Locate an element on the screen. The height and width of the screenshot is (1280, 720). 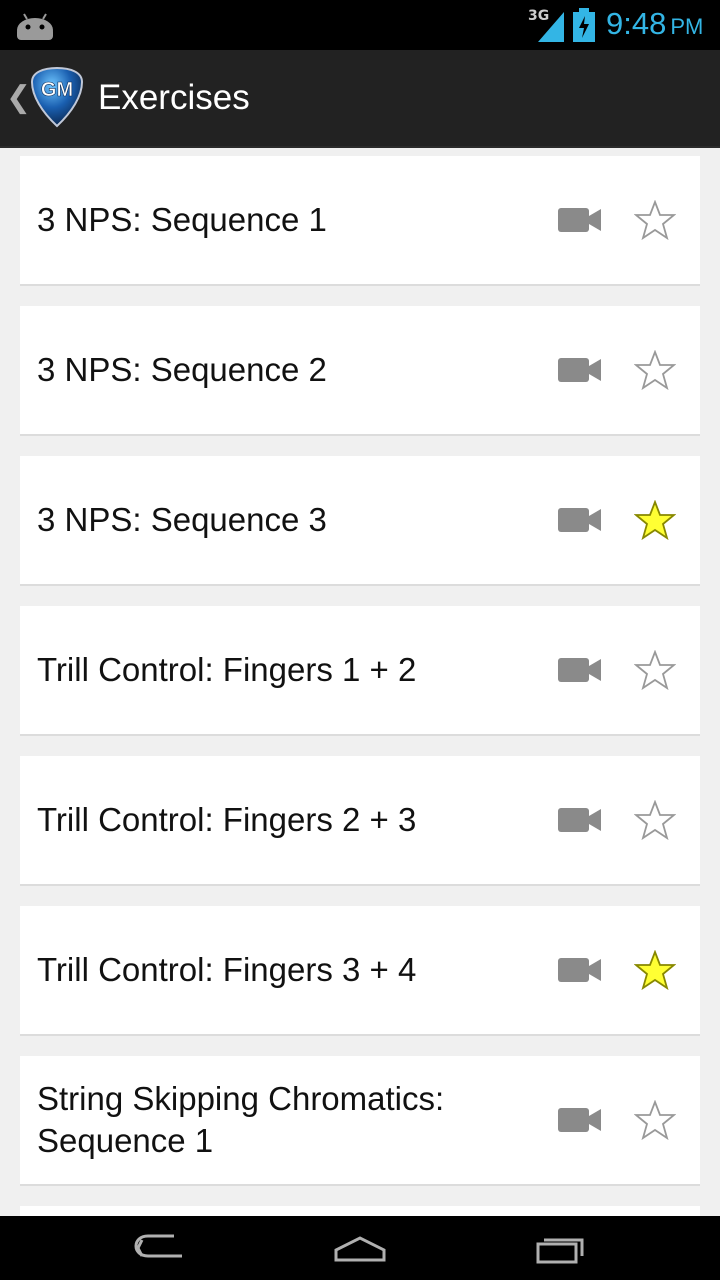
exercise-title: Trill Control: Fingers 1 + 2 is located at coordinates (227, 669).